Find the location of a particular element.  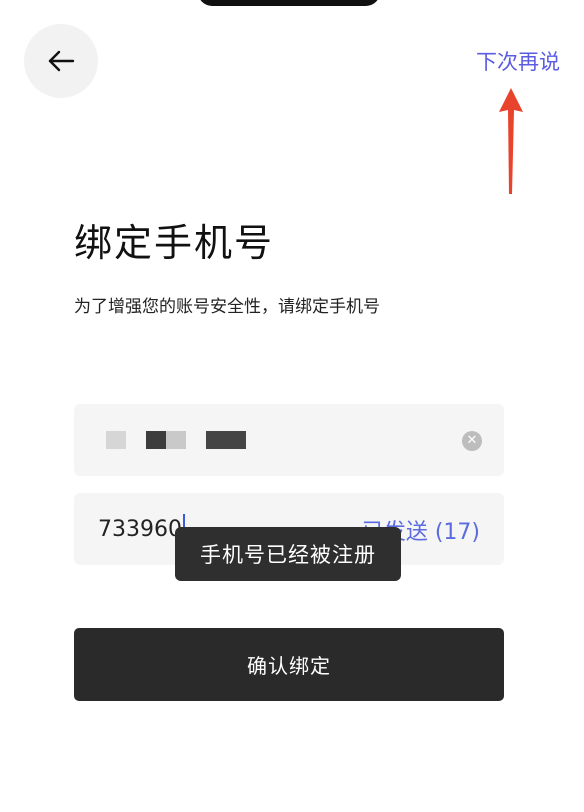

clear-circle-icon: ✕ is located at coordinates (472, 441).